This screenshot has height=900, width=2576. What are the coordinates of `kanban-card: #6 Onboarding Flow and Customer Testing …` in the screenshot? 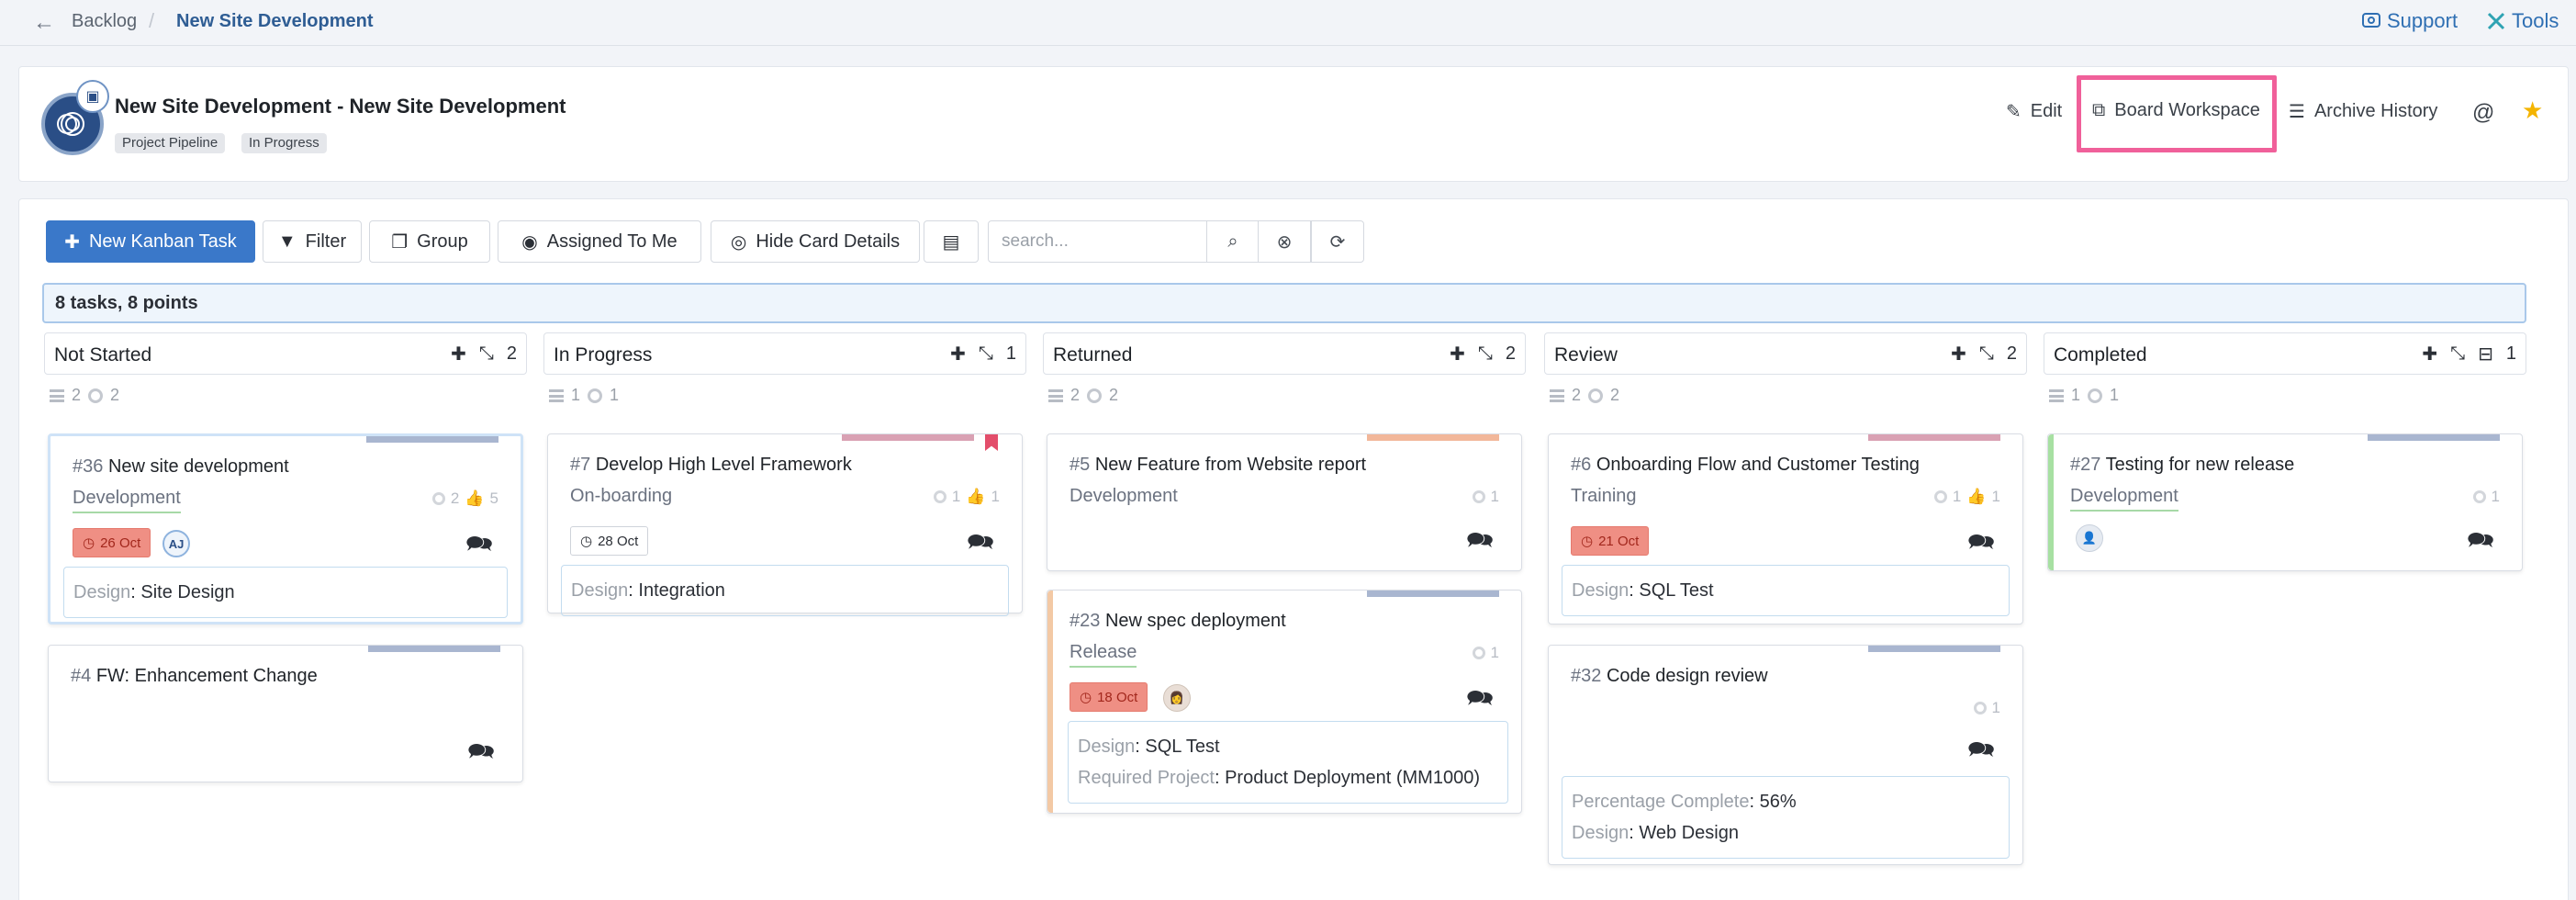 It's located at (1785, 528).